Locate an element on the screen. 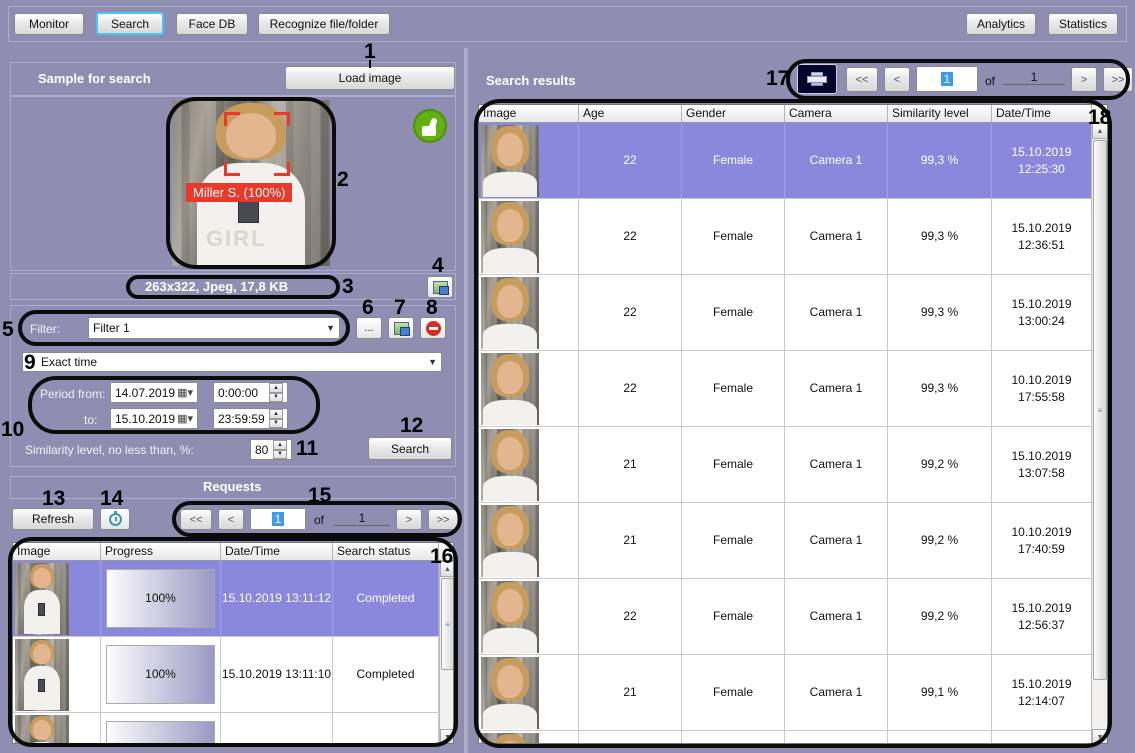  delete-filter-button is located at coordinates (433, 328).